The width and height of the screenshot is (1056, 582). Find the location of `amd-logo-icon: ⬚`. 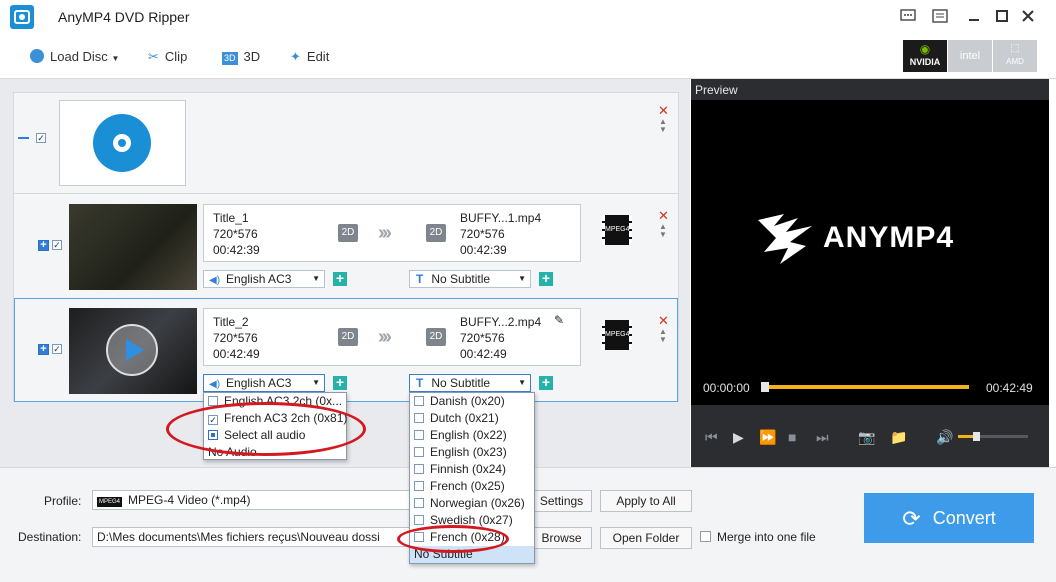

amd-logo-icon: ⬚ is located at coordinates (1015, 48).